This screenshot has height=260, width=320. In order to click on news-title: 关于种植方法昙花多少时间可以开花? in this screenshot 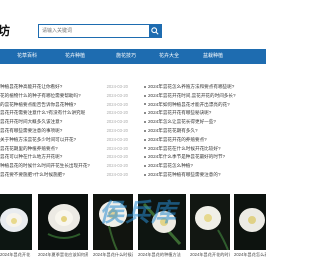, I will do `click(38, 139)`.